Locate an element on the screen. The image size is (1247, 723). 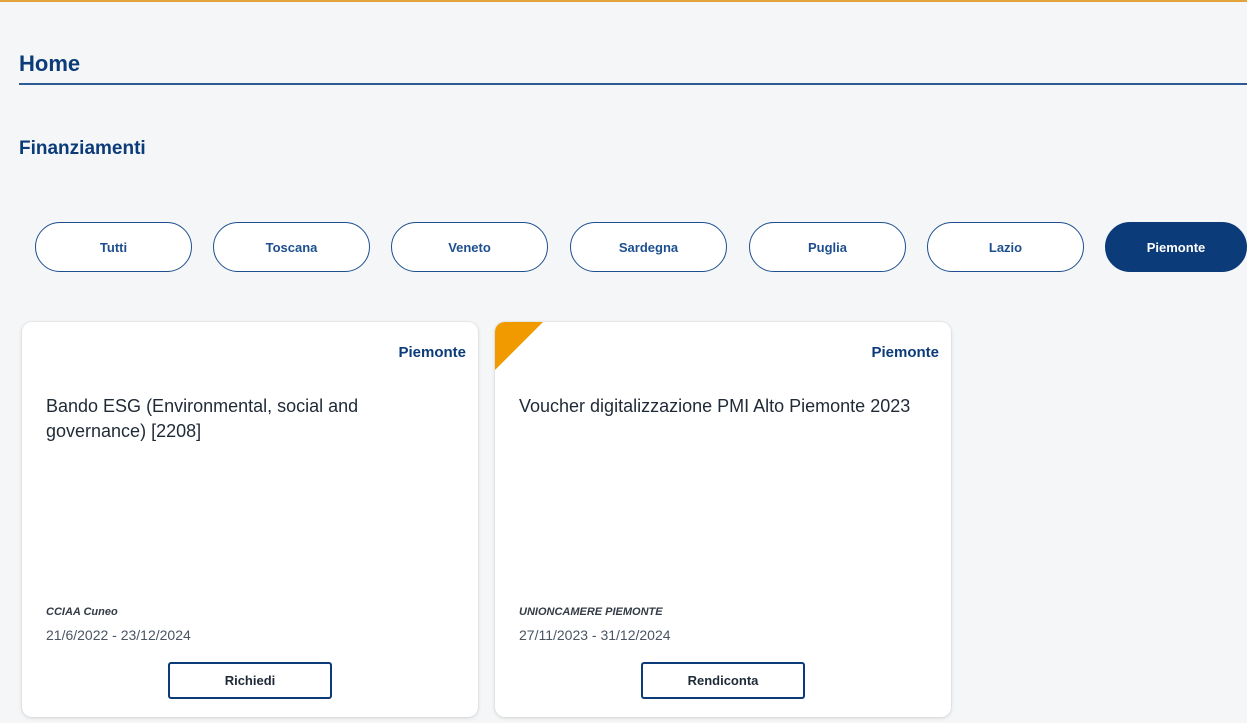
title-divider is located at coordinates (633, 84).